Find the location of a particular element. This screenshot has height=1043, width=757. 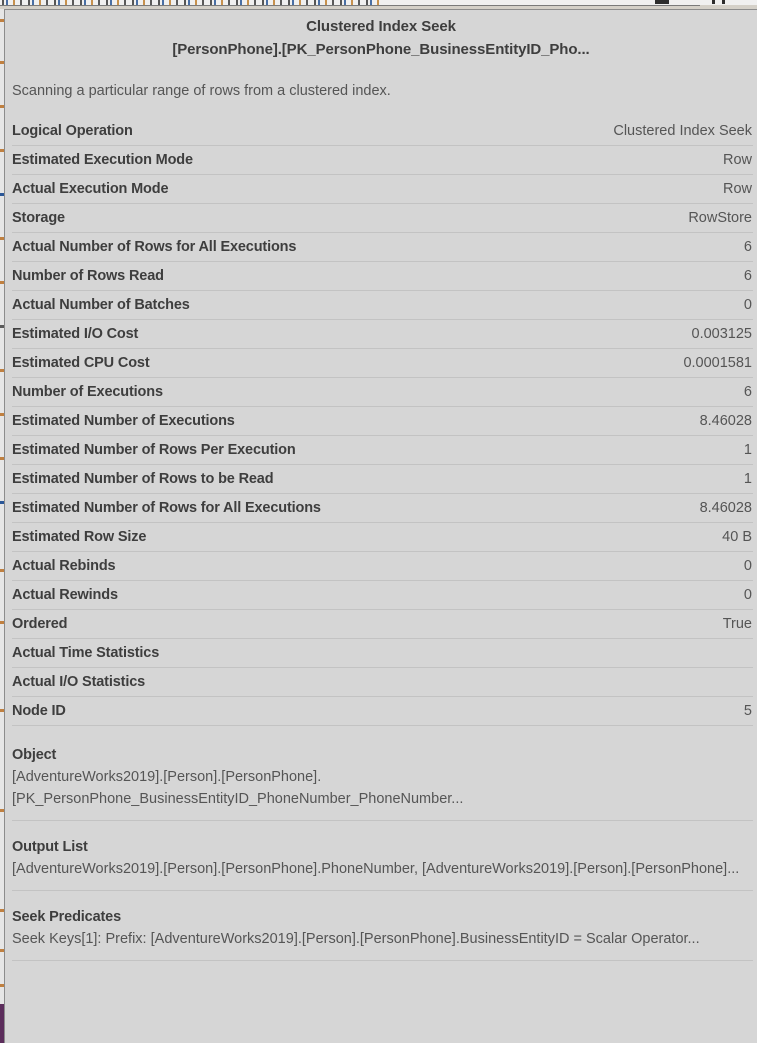

property-value: 0.003125 is located at coordinates (721, 334).